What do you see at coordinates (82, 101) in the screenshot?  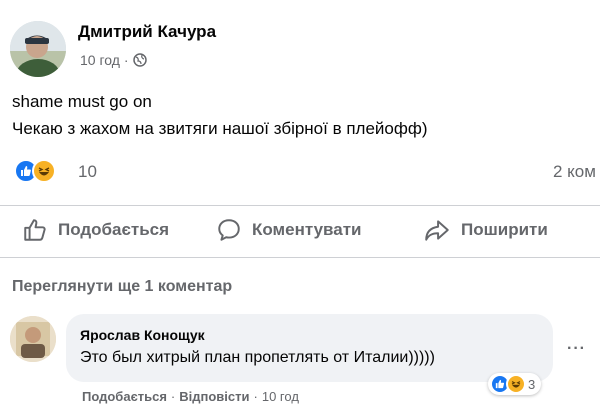 I see `post-text-line-1: shame must go on` at bounding box center [82, 101].